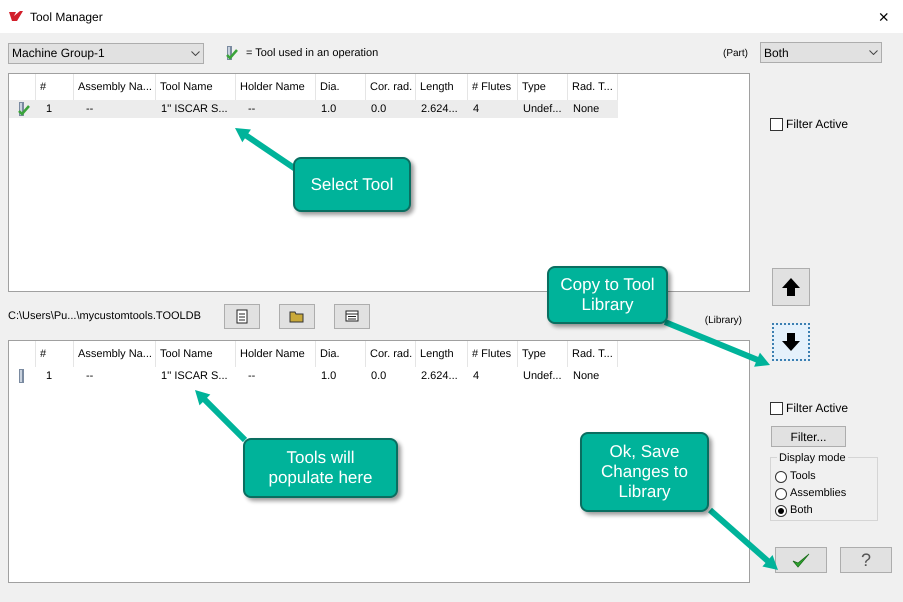 The image size is (903, 602). Describe the element at coordinates (106, 53) in the screenshot. I see `machine-group-dropdown: Machine Group-1` at that location.